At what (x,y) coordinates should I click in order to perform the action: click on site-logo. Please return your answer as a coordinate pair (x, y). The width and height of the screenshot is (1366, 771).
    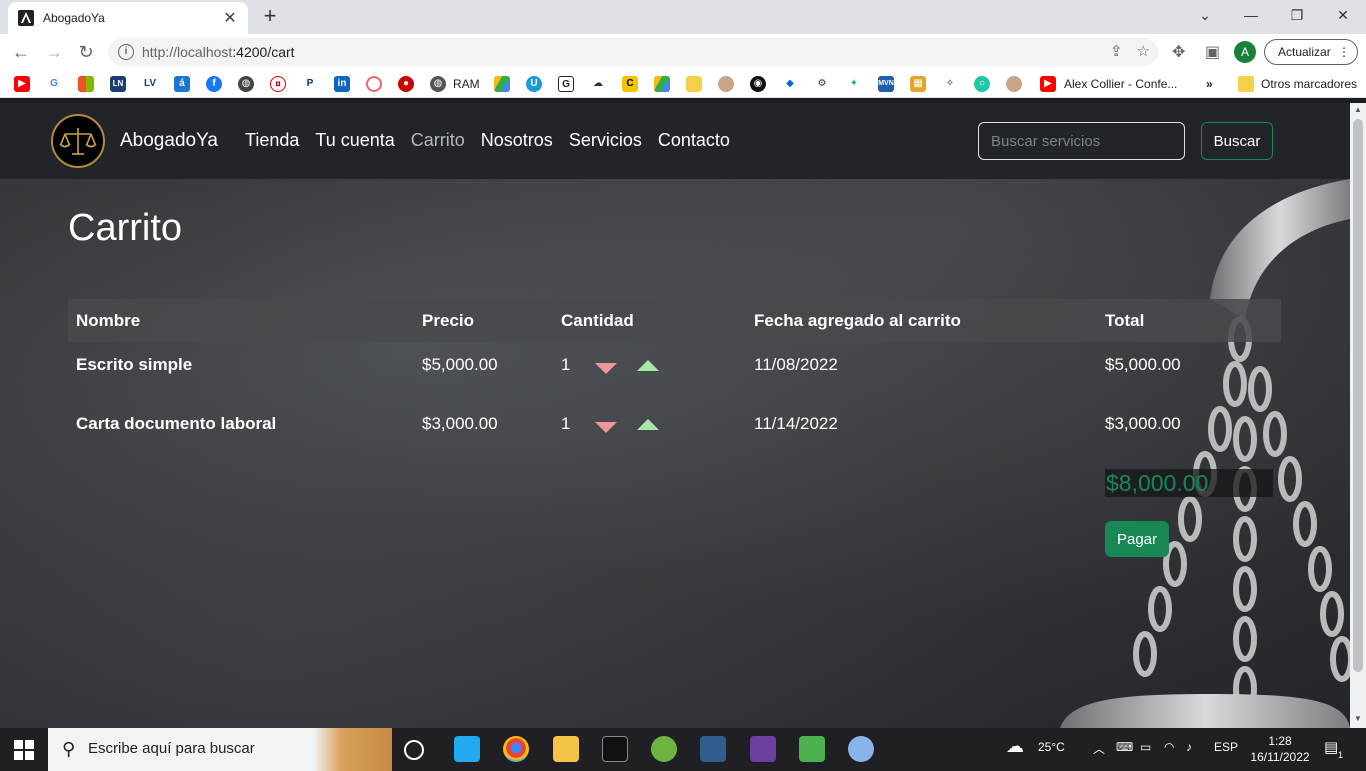
    Looking at the image, I should click on (78, 141).